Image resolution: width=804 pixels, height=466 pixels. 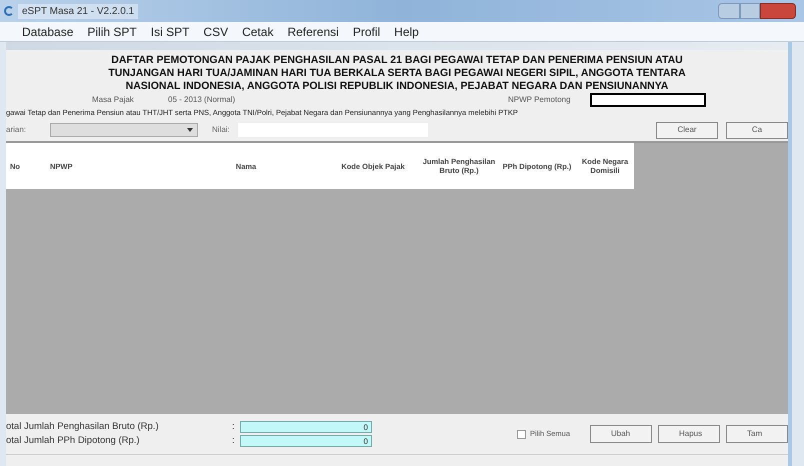 I want to click on report-heading: TUNJANGAN HARI TUA/JAMINAN HARI TUA BERKALA SERTA BAGI PEGAWAI NEGERI SIPIL, ANGGOTA TENTARA, so click(x=397, y=73).